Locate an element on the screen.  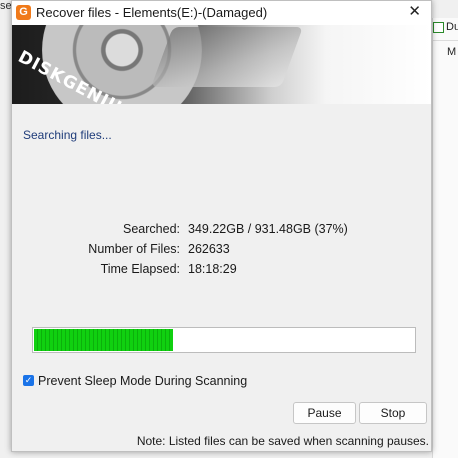
searched-label: Searched: is located at coordinates (151, 229).